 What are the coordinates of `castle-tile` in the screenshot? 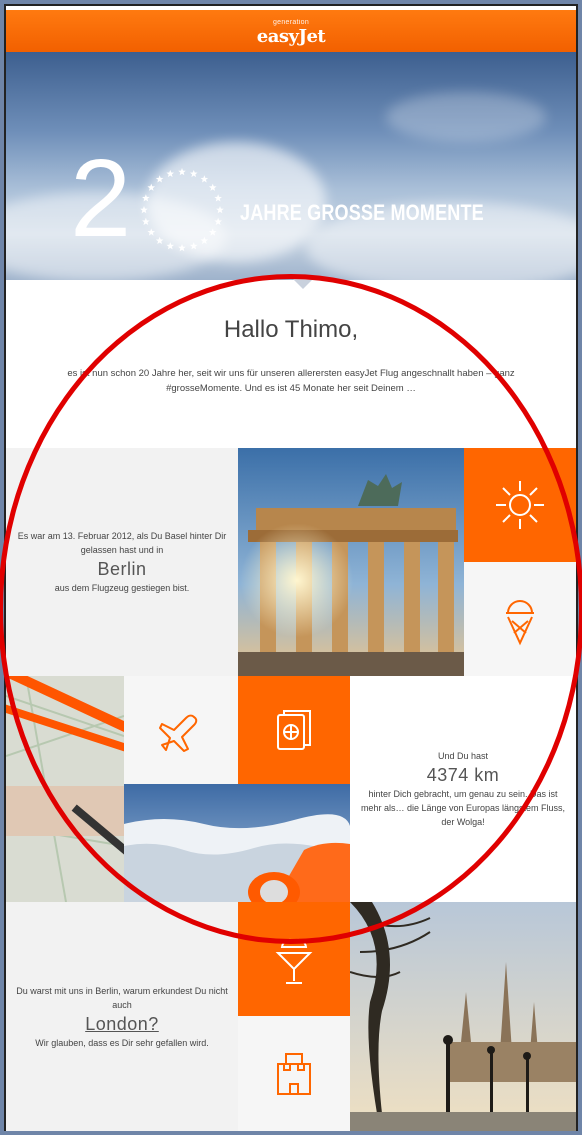 It's located at (294, 1073).